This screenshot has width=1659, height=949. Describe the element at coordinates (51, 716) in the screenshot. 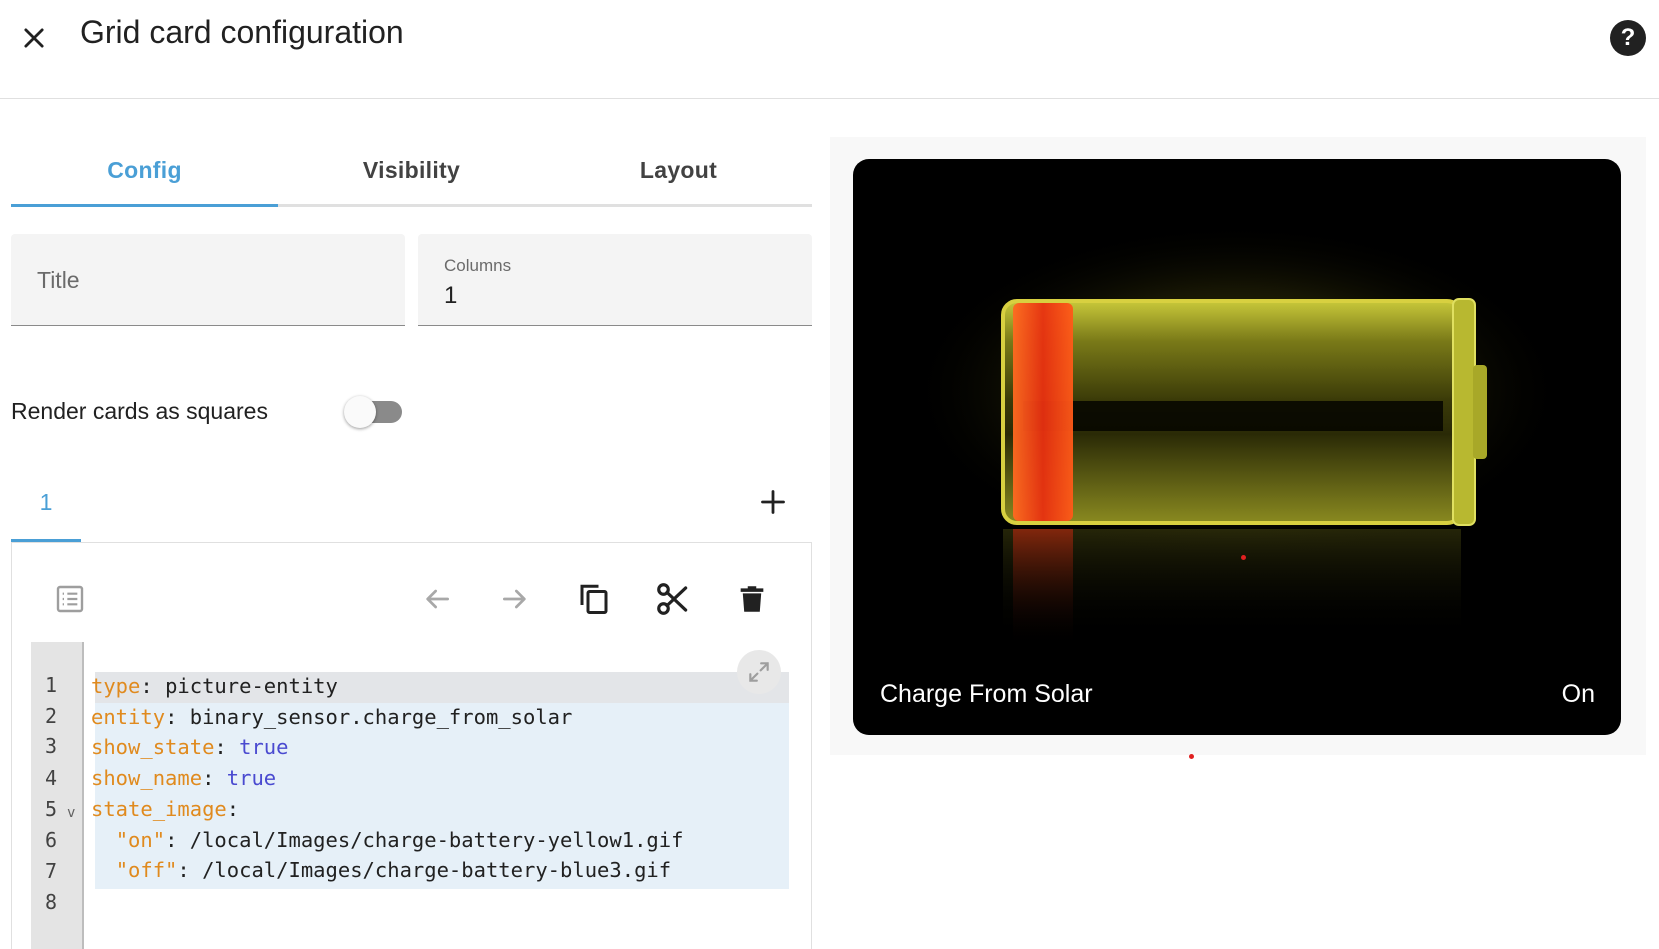

I see `line-number: 2` at that location.